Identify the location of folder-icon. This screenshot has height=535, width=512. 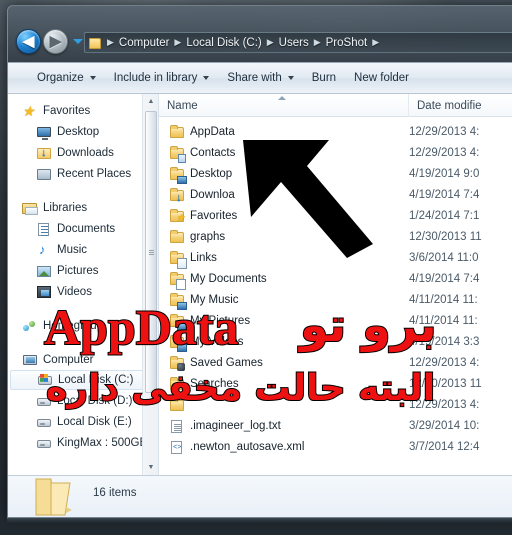
(177, 405).